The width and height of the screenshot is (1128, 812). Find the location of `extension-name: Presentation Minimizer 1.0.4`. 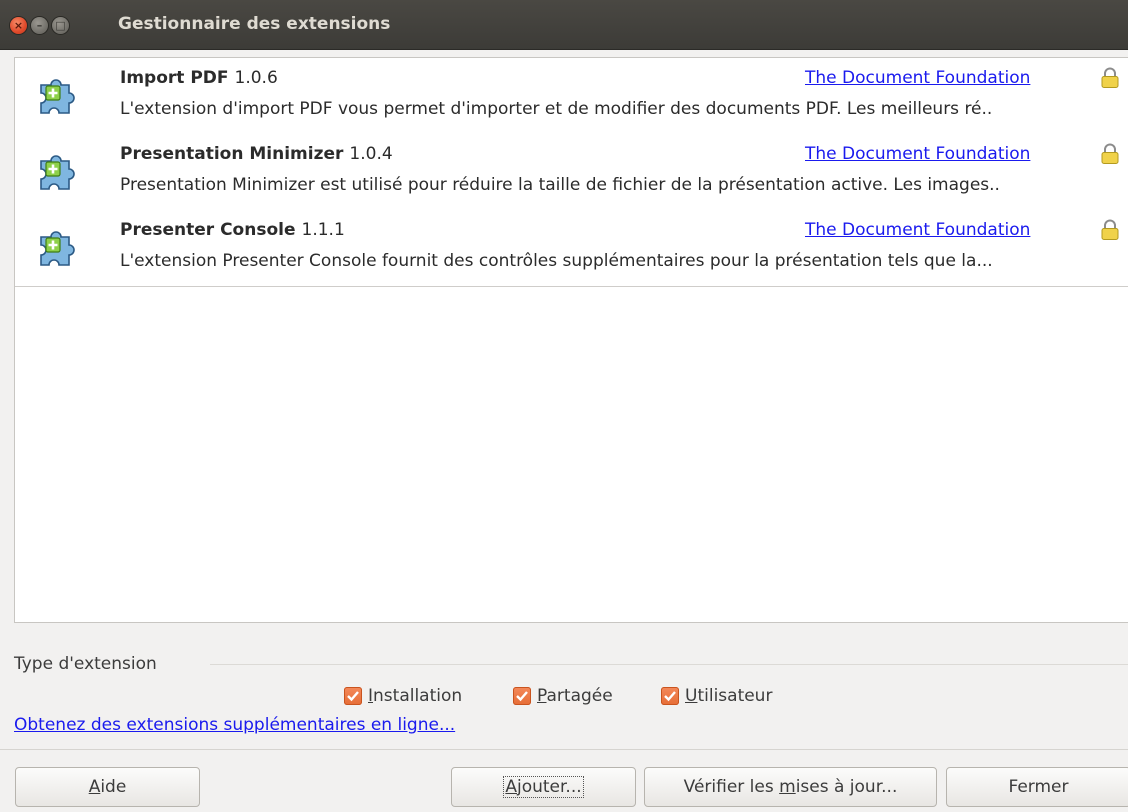

extension-name: Presentation Minimizer 1.0.4 is located at coordinates (256, 154).